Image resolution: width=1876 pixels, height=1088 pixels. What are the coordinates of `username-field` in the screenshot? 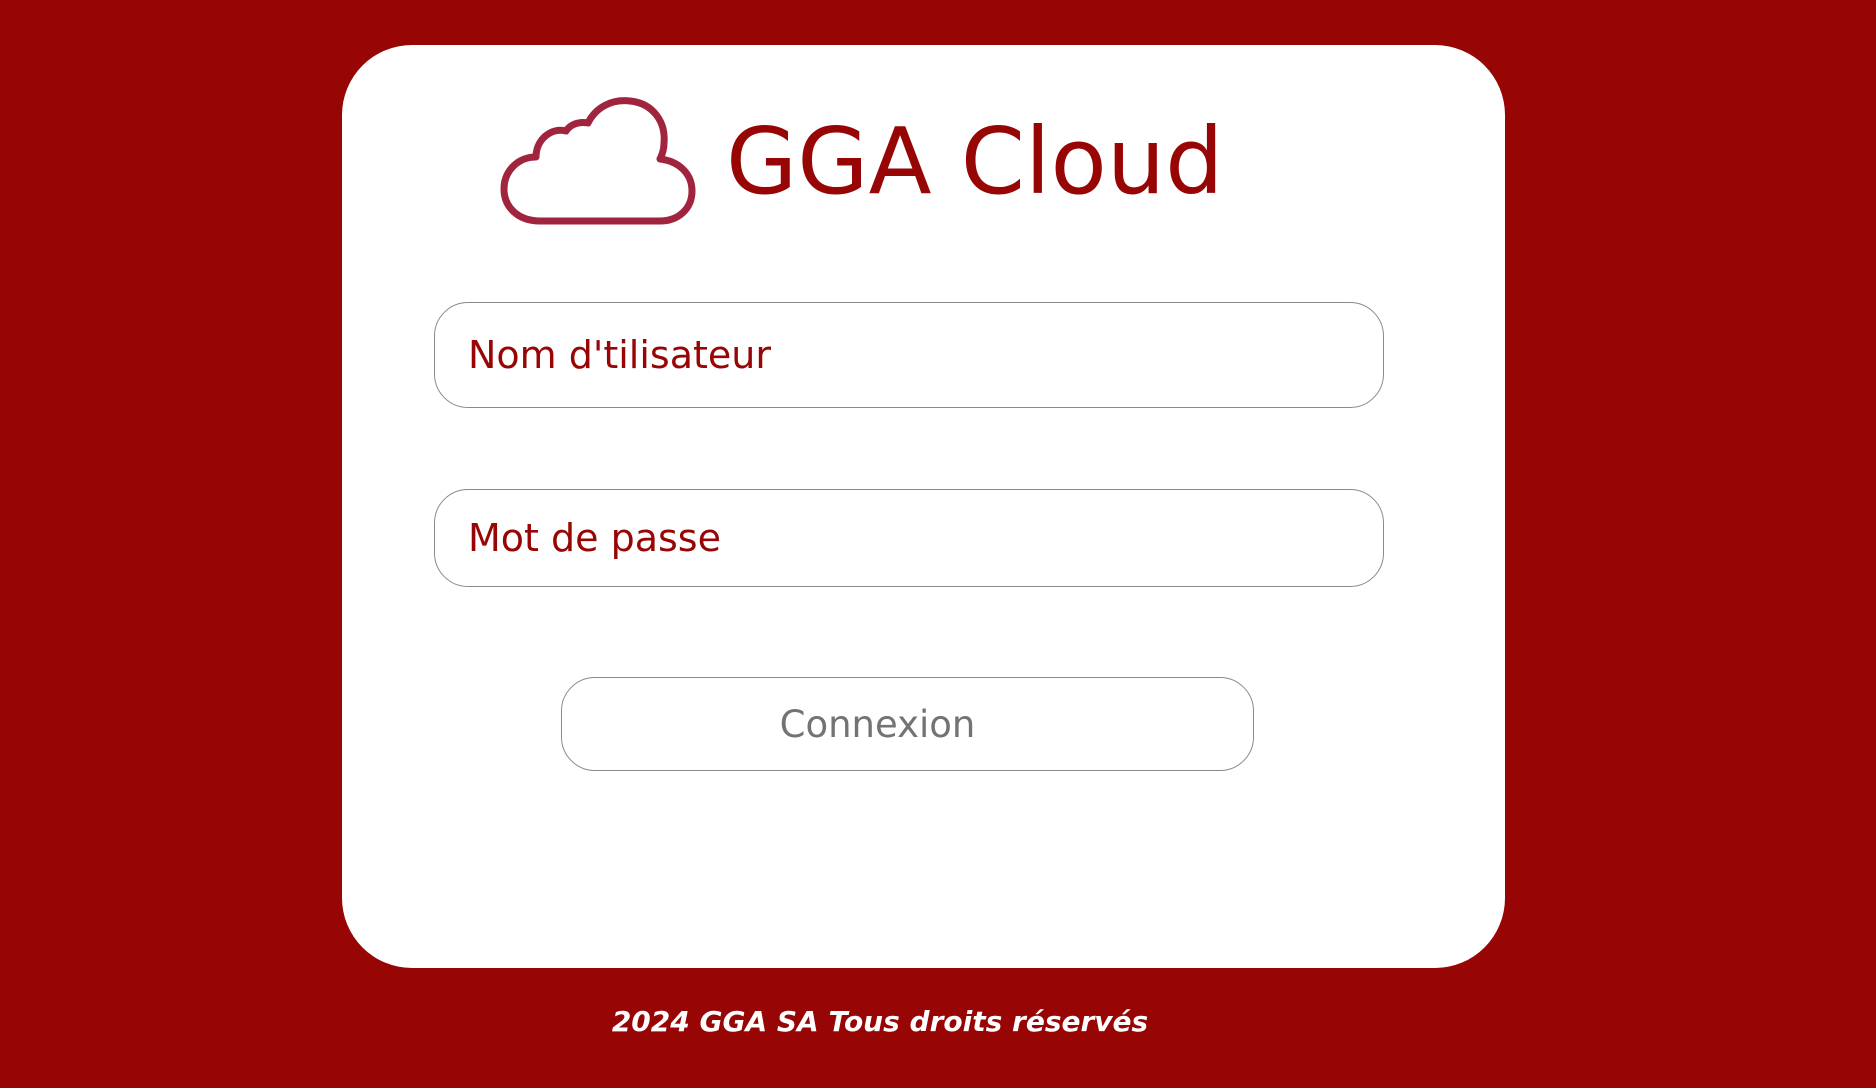 It's located at (909, 355).